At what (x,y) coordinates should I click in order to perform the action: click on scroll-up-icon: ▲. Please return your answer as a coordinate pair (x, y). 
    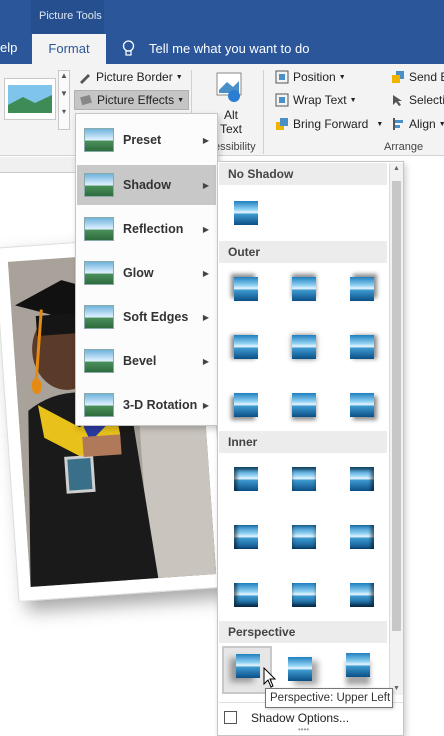
    Looking at the image, I should click on (396, 168).